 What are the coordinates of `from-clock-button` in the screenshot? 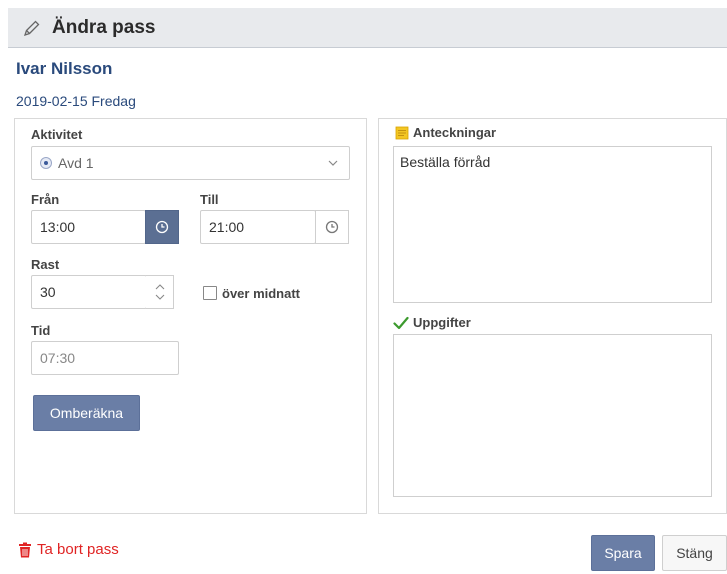 It's located at (162, 227).